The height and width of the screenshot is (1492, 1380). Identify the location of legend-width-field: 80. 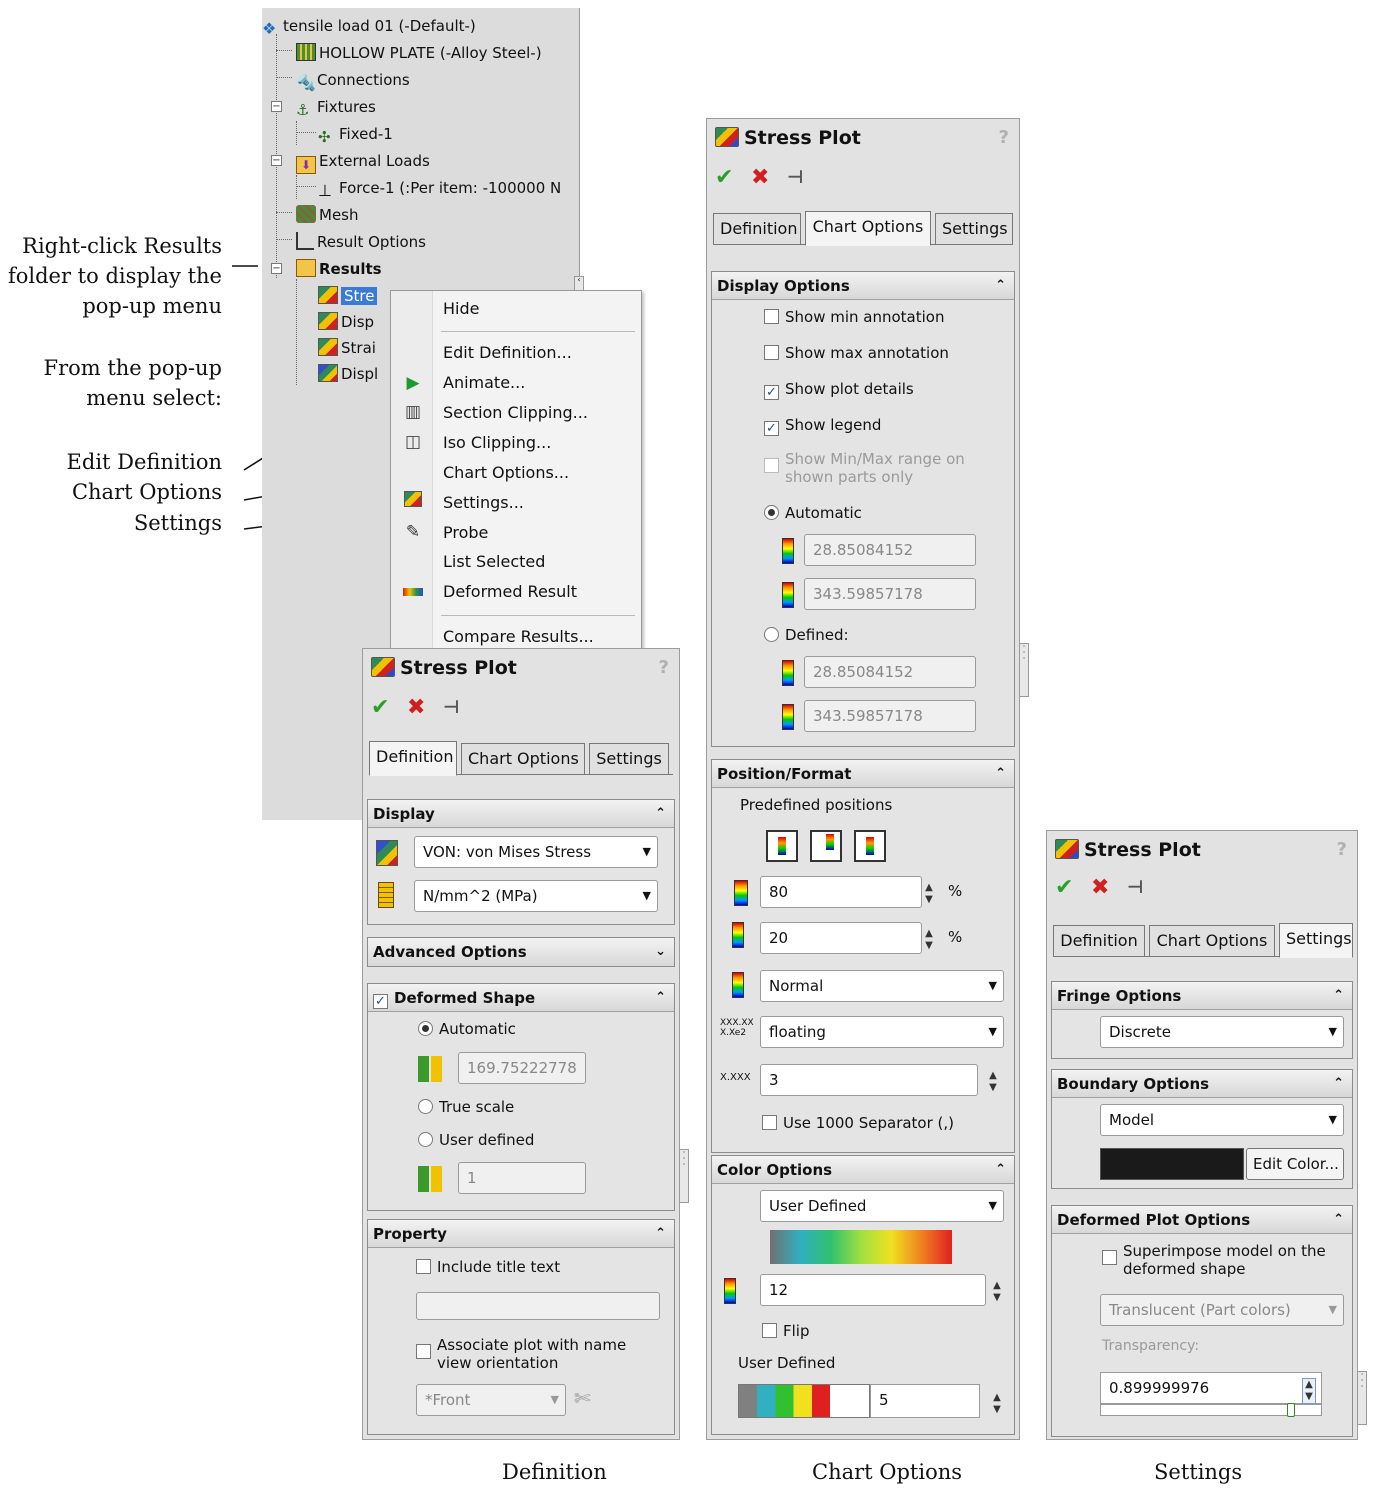
(841, 892).